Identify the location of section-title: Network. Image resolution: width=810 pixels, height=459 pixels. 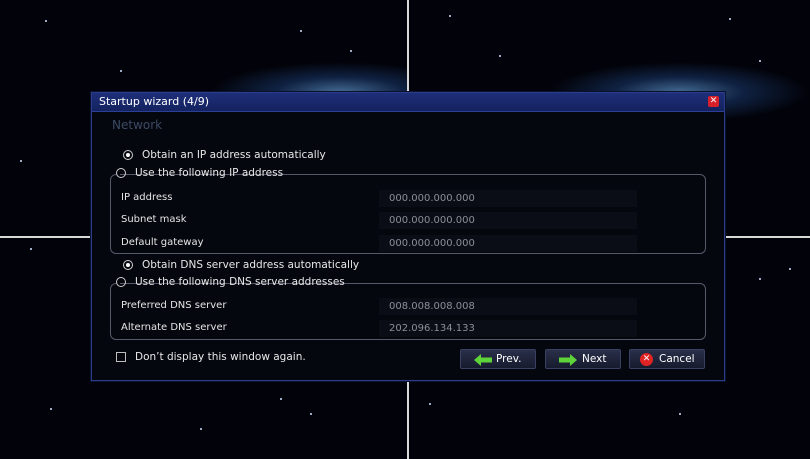
(137, 125).